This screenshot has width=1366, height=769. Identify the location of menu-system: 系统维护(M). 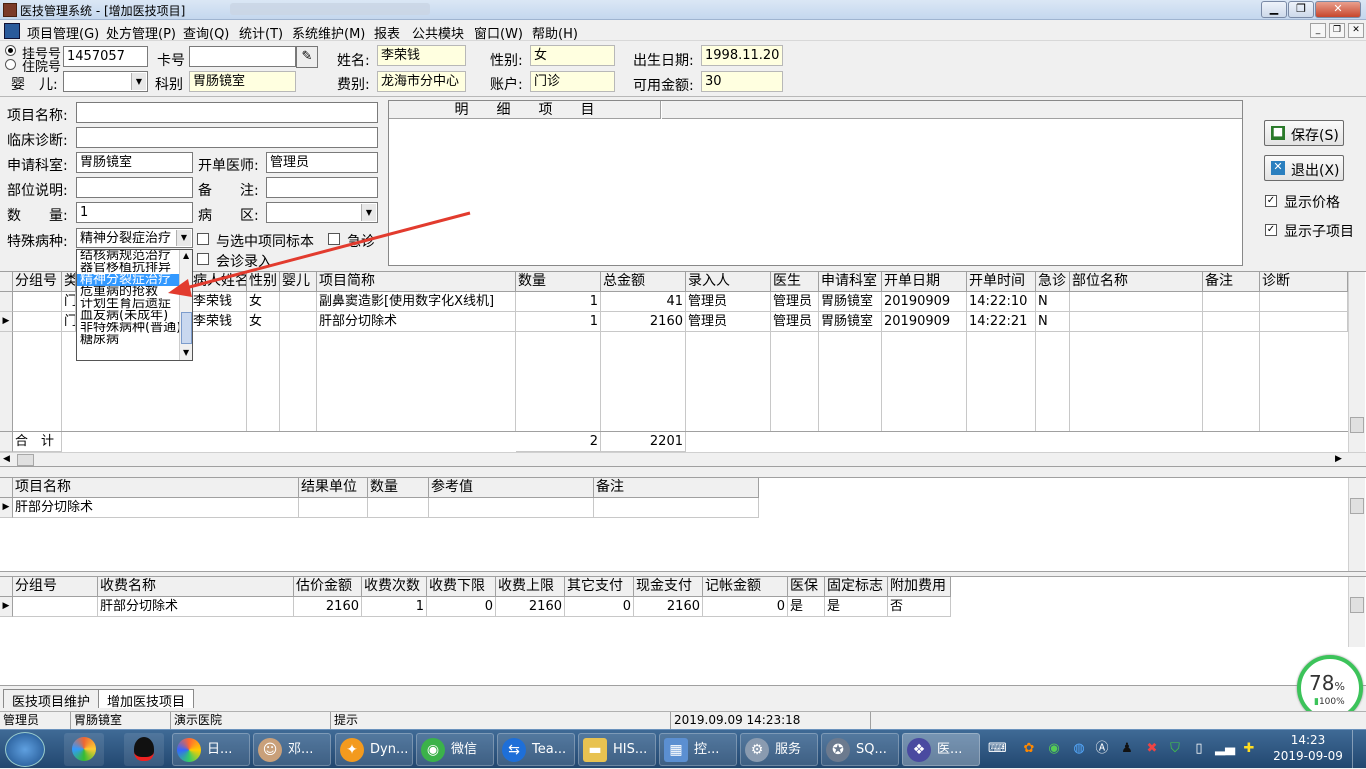
(328, 32).